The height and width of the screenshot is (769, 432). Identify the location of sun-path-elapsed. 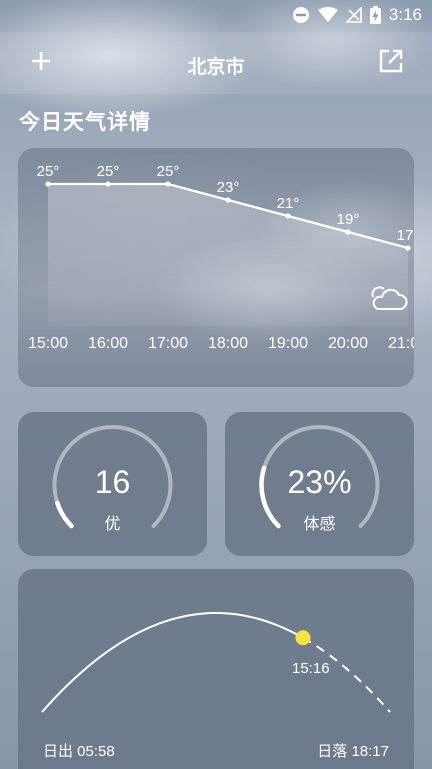
(172, 662).